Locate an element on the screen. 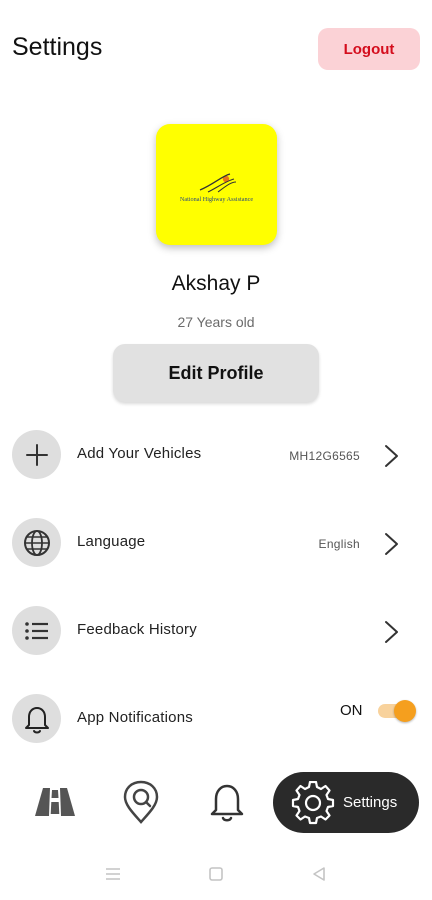 The height and width of the screenshot is (900, 432). system-menu-button is located at coordinates (113, 874).